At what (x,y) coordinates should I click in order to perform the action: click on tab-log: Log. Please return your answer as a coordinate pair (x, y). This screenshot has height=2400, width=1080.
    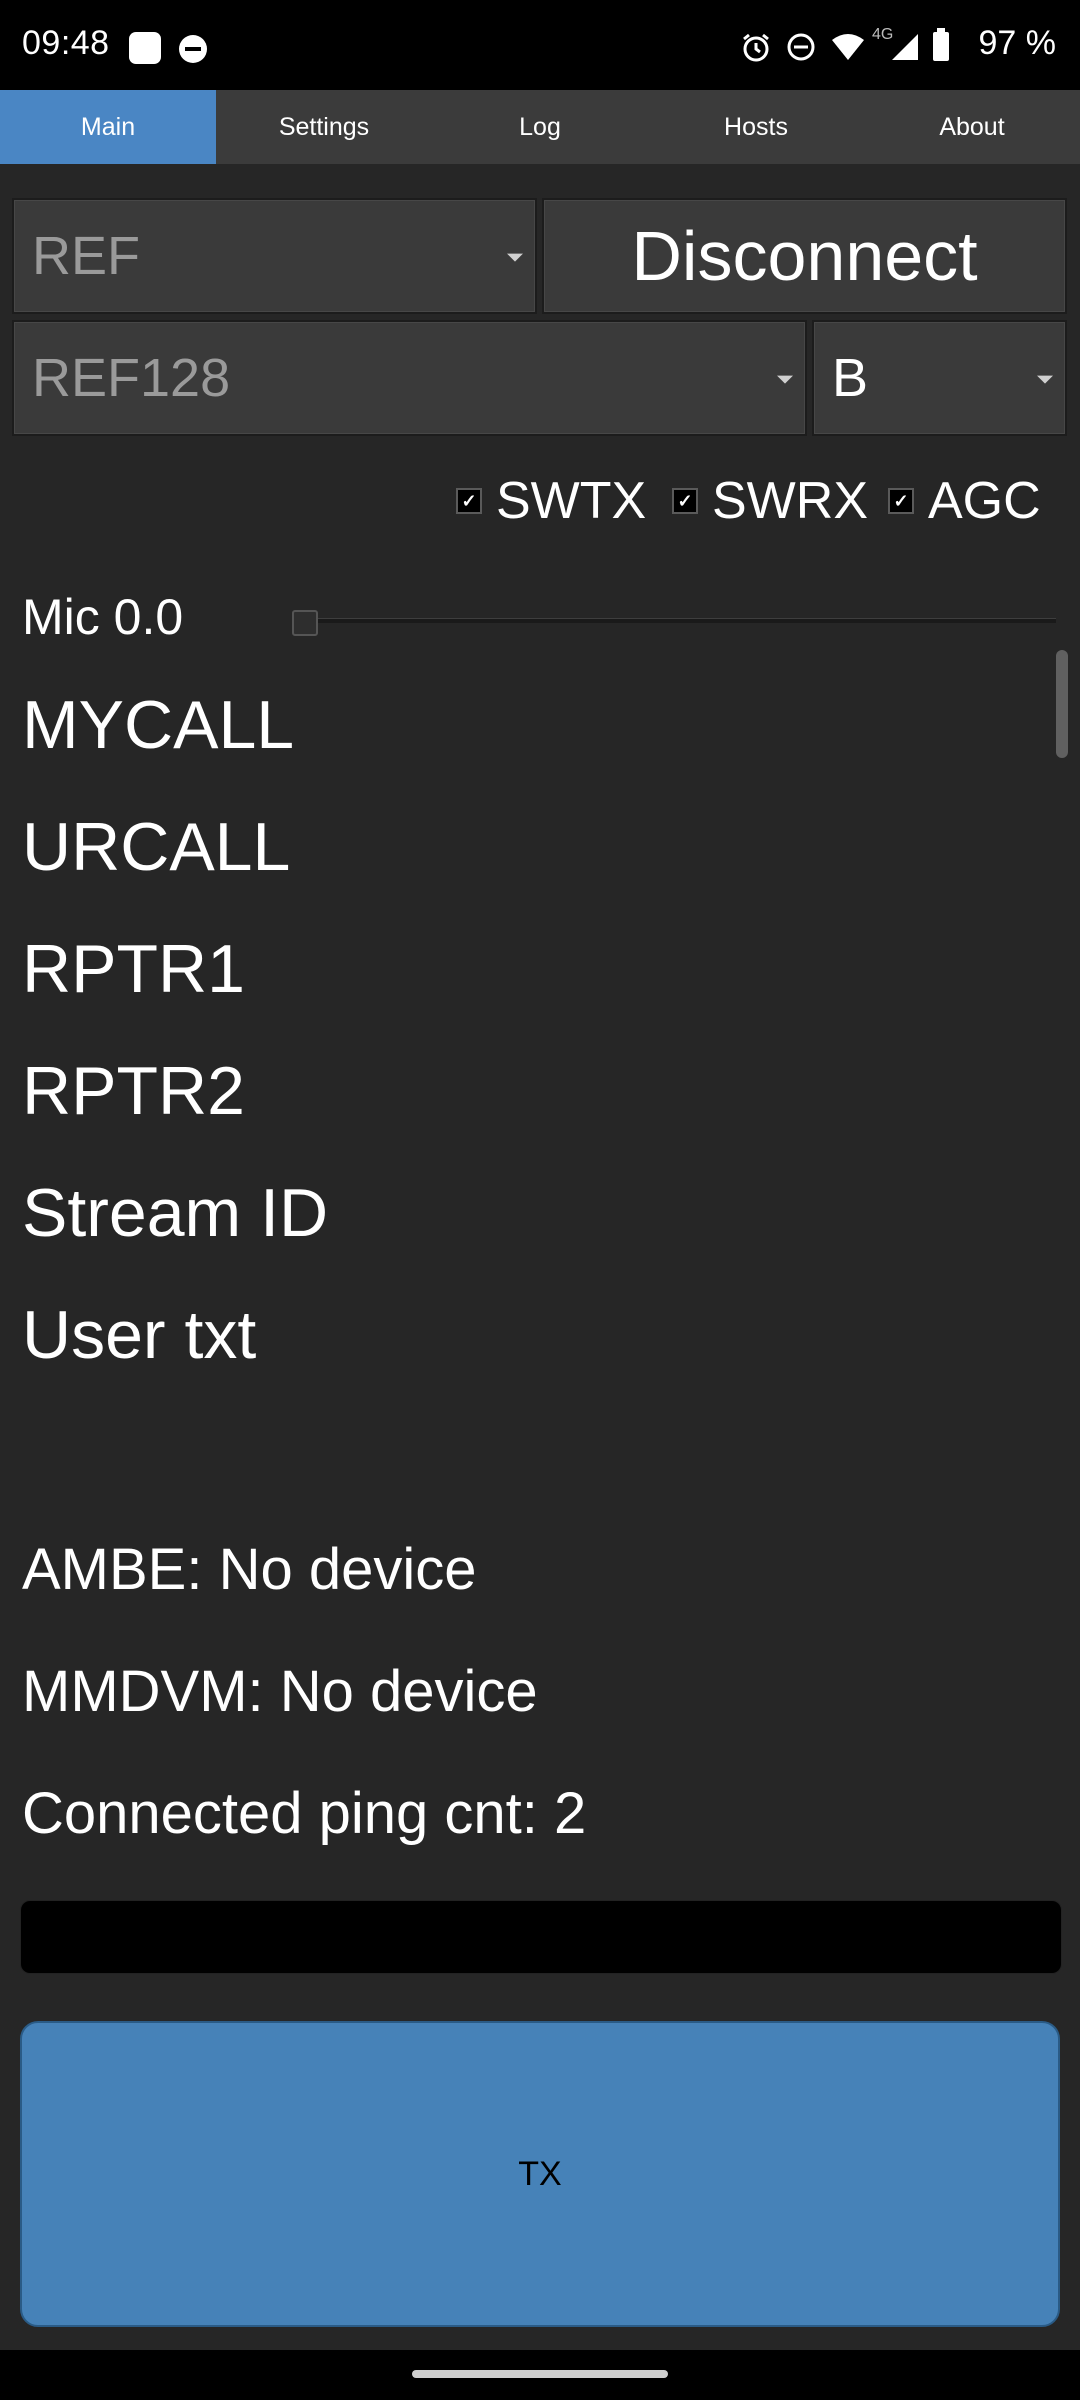
    Looking at the image, I should click on (540, 127).